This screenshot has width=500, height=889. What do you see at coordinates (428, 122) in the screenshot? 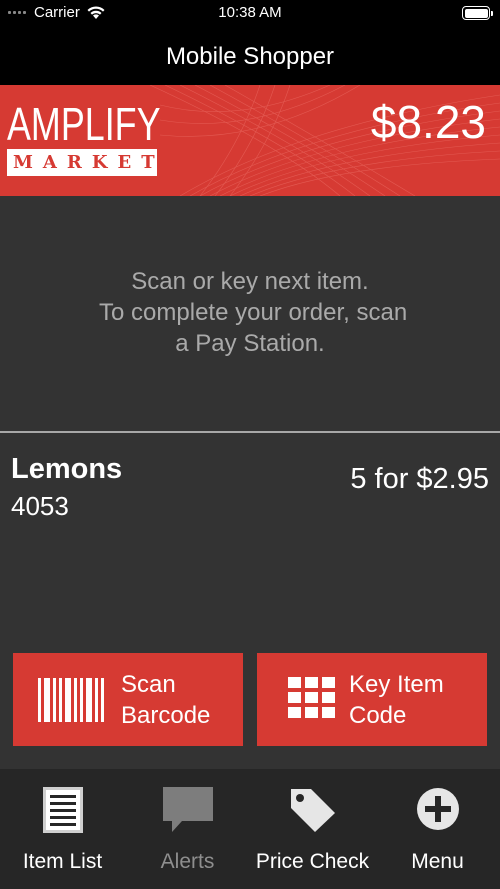
I see `order-total: $8.23` at bounding box center [428, 122].